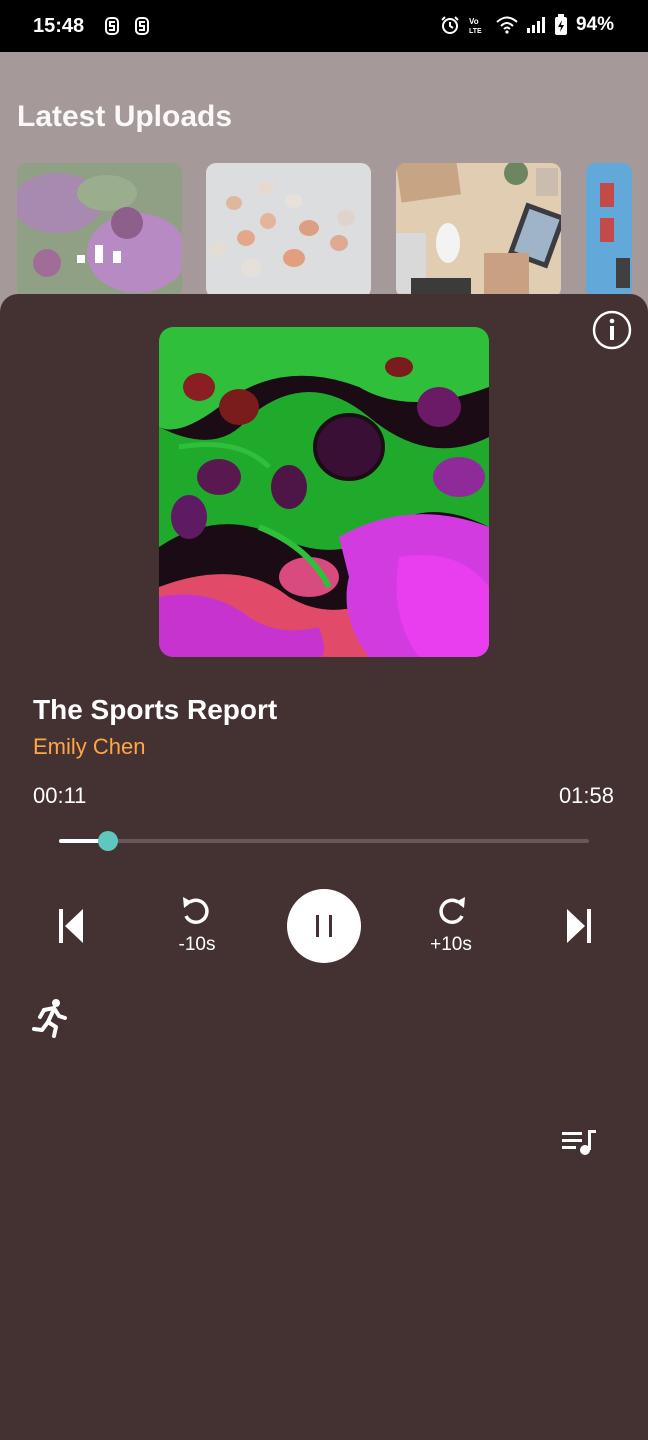 The height and width of the screenshot is (1440, 648). Describe the element at coordinates (594, 24) in the screenshot. I see `battery-percentage: 94%` at that location.